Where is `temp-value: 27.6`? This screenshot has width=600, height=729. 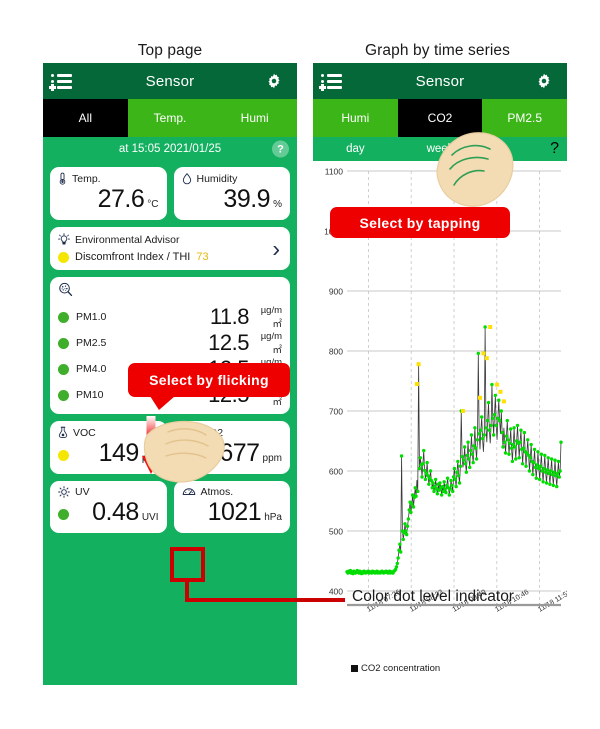
temp-value: 27.6 is located at coordinates (121, 199).